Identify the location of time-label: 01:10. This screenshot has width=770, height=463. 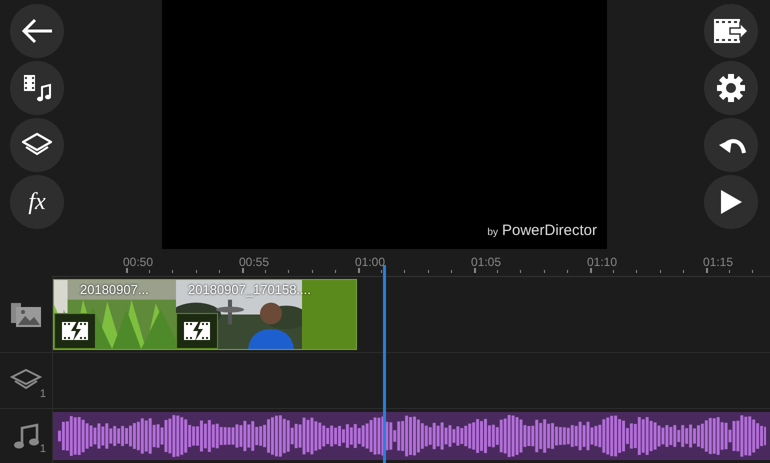
(602, 262).